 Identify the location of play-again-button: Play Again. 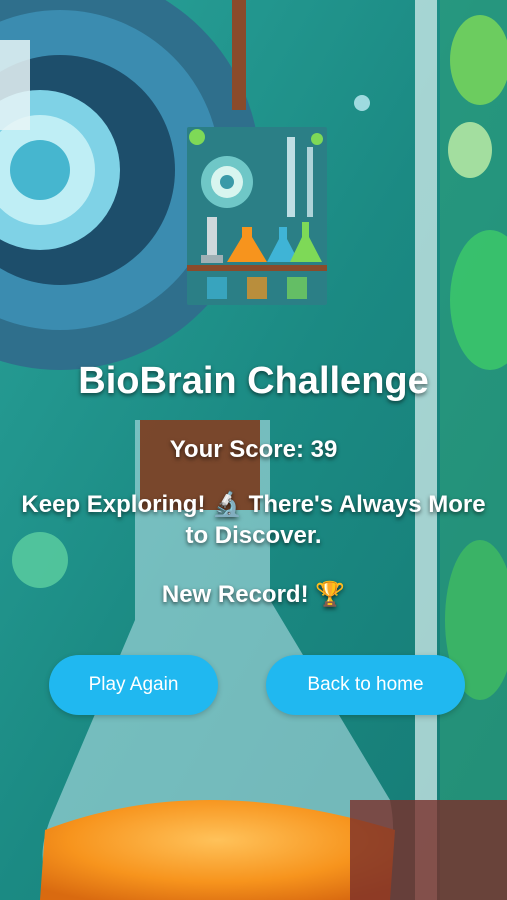
(133, 685).